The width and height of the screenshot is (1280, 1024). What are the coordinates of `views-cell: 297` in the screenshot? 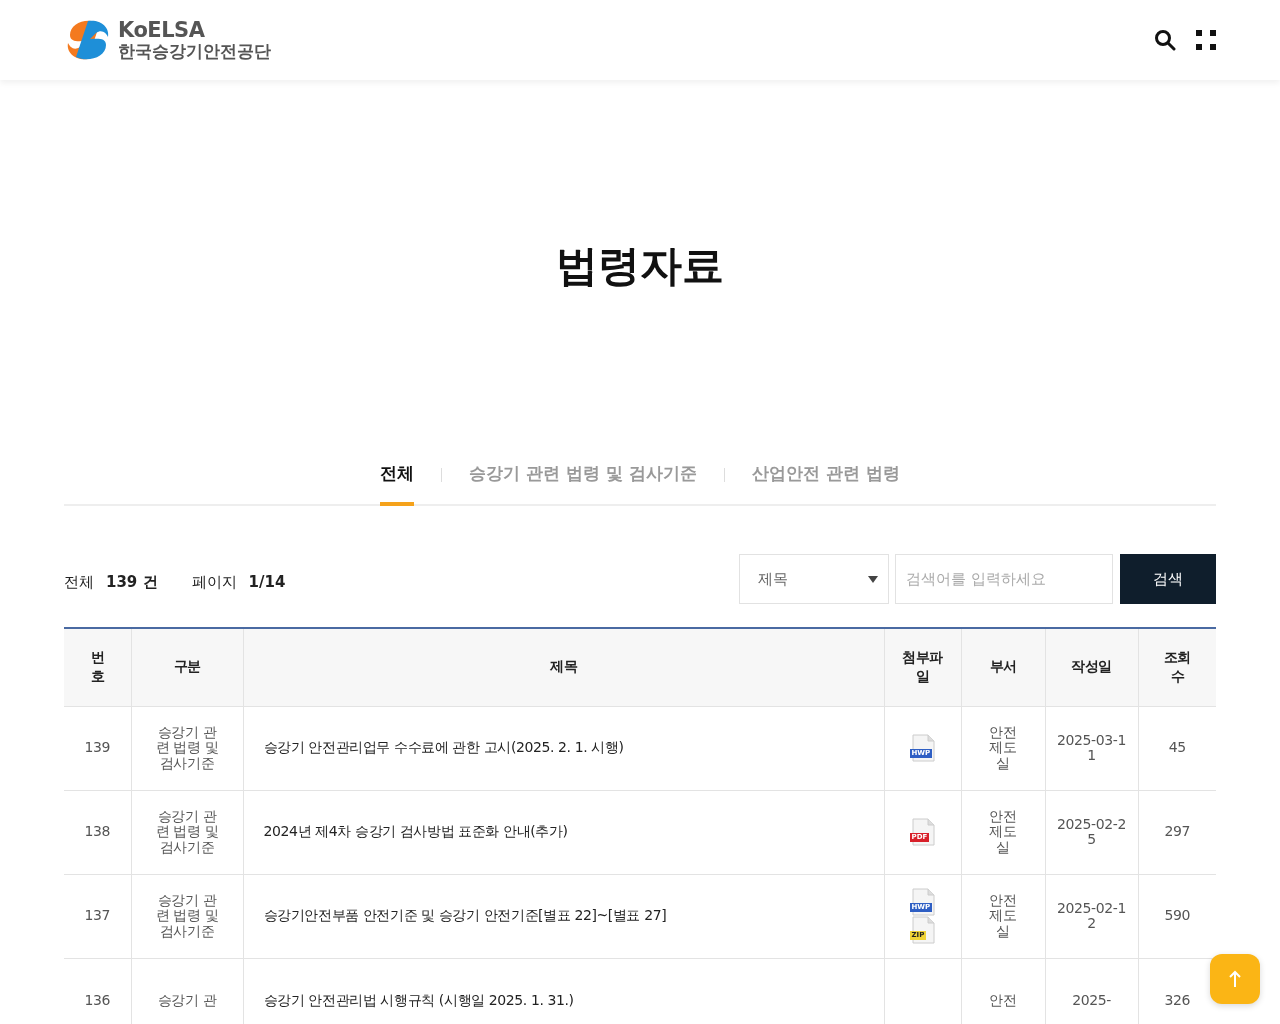 It's located at (1177, 832).